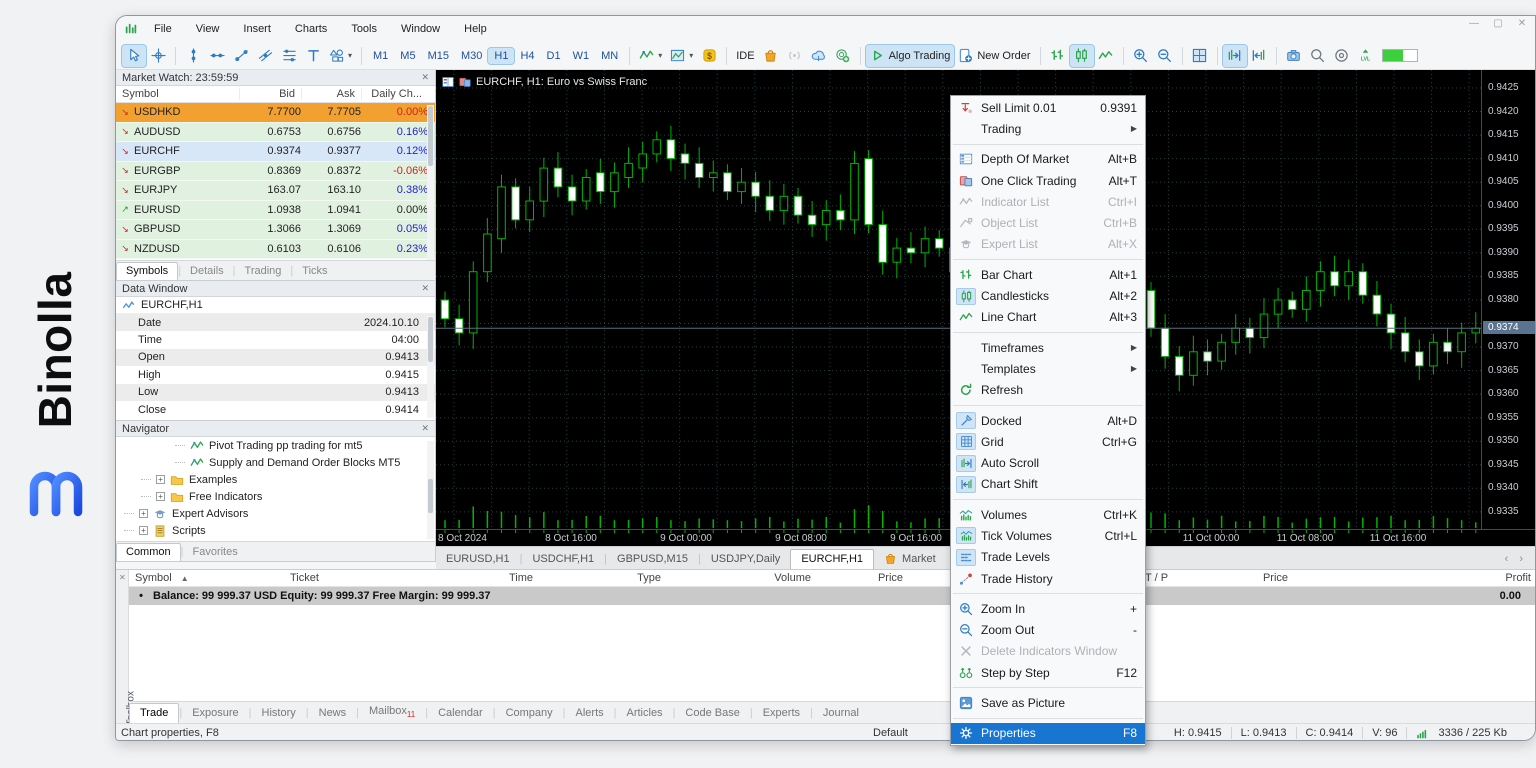 This screenshot has height=768, width=1536. I want to click on market-watch-row-eurusd: ↗ EURUSD 1.0938 1.0941 0.00%, so click(275, 210).